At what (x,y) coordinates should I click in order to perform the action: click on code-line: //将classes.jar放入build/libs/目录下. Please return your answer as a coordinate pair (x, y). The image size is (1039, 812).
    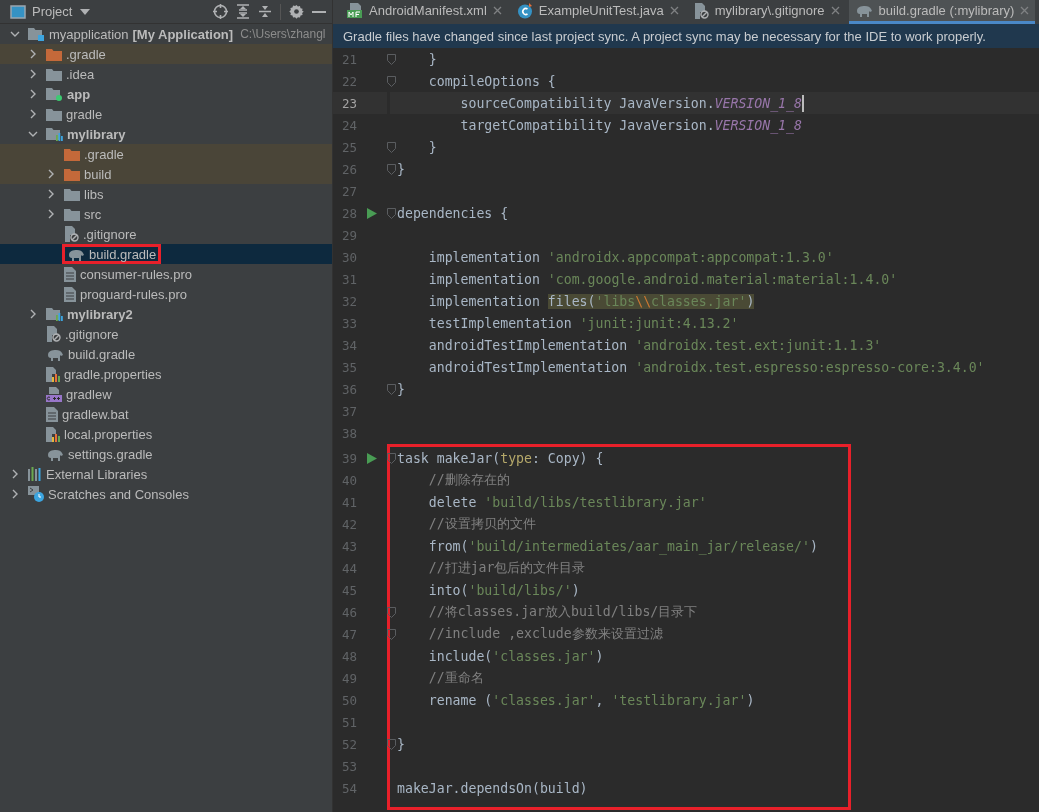
    Looking at the image, I should click on (562, 612).